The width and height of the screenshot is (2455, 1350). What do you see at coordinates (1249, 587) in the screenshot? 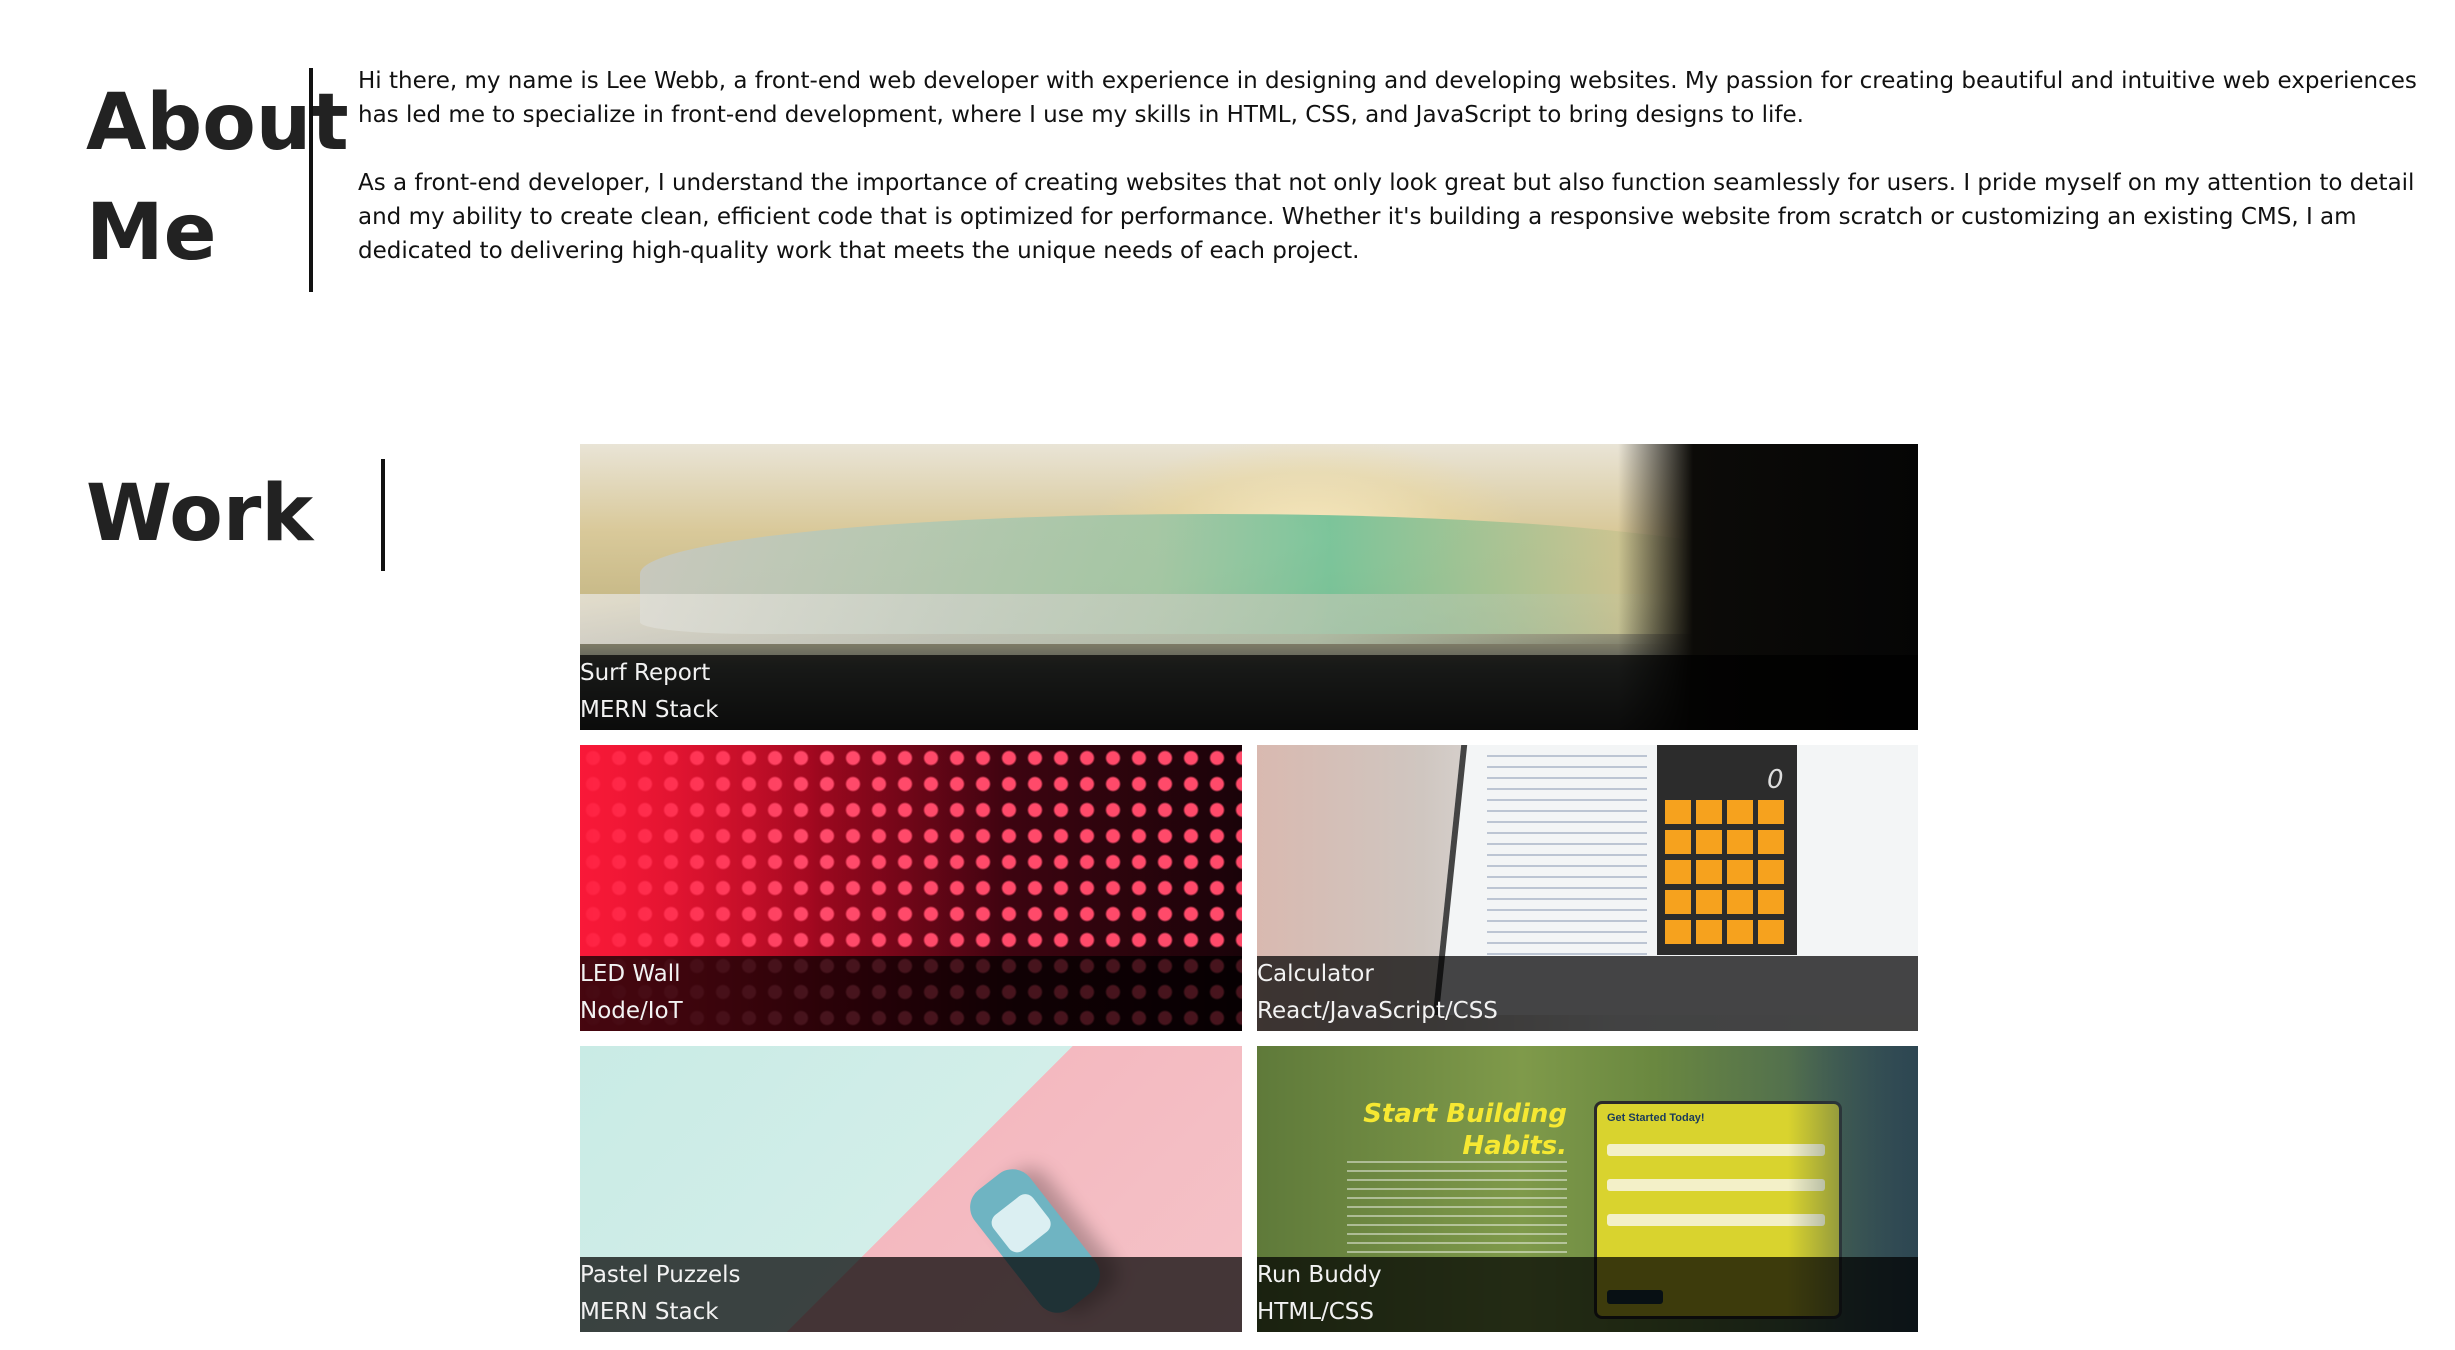
I see `project-card-surf-report: Surf Report MERN Stack` at bounding box center [1249, 587].